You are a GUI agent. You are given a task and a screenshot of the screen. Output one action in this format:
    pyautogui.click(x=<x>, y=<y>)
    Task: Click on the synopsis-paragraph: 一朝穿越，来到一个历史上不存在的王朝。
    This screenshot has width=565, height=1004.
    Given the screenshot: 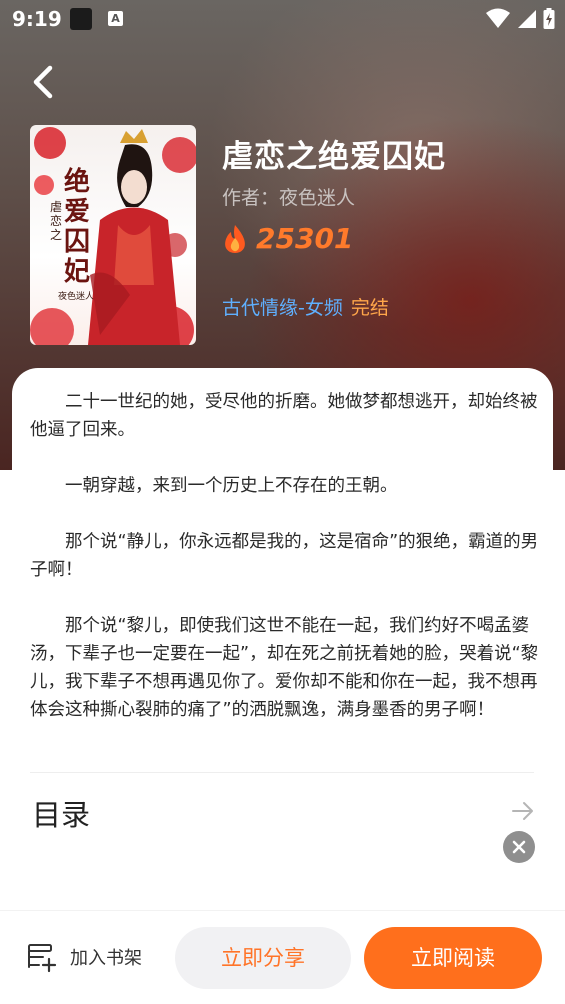 What is the action you would take?
    pyautogui.click(x=231, y=486)
    